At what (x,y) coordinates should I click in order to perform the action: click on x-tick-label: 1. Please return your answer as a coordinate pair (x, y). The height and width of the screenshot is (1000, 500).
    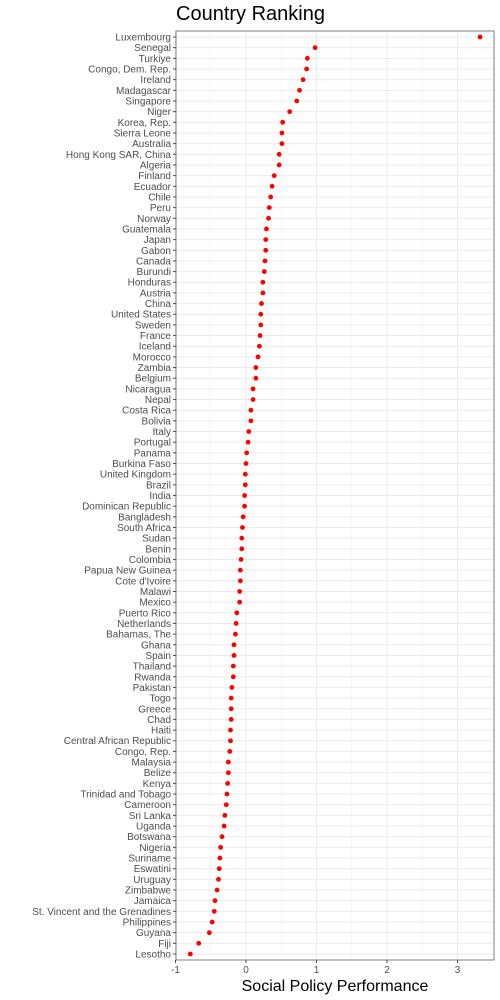
    Looking at the image, I should click on (317, 970).